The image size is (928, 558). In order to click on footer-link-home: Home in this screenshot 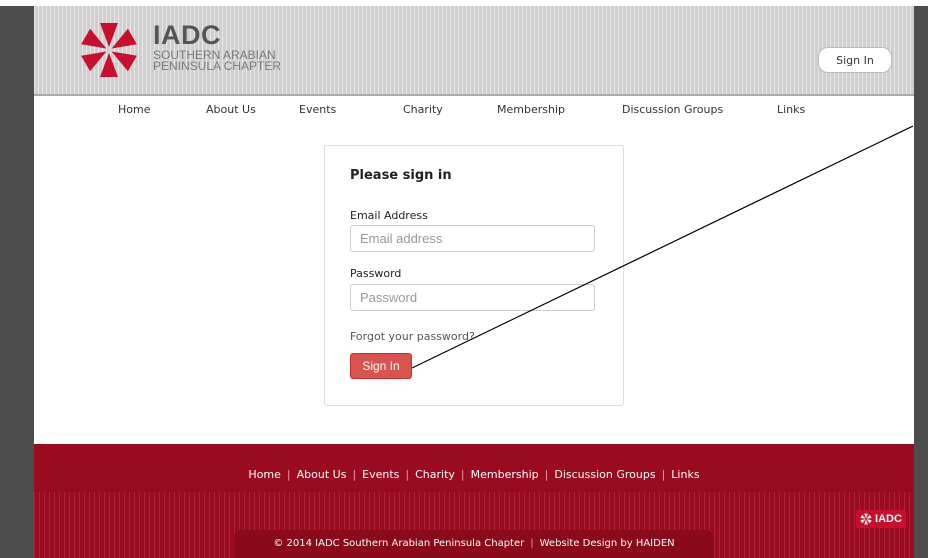, I will do `click(264, 474)`.